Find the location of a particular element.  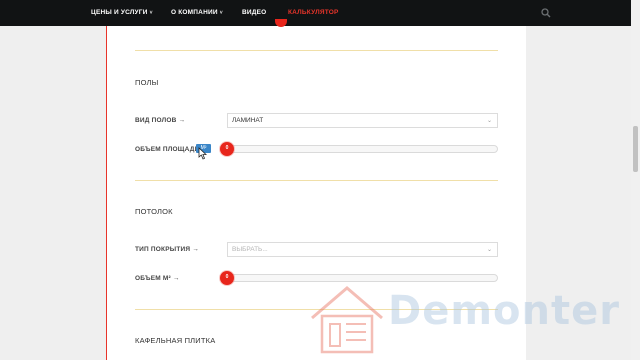

nav-item-about-company: О КОМПАНИИ ˅ is located at coordinates (197, 12).